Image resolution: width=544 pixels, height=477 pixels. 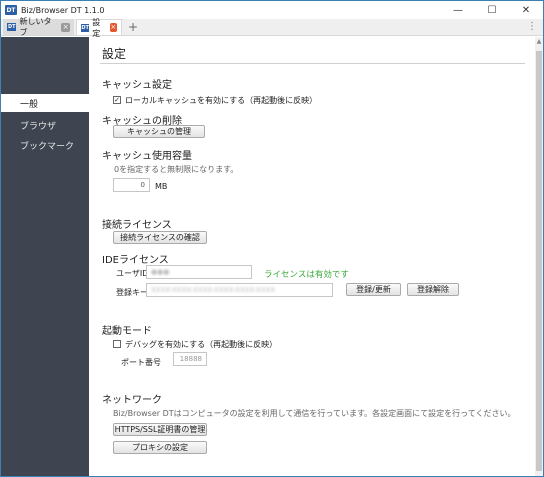 I want to click on register-update-button: 登録/更新, so click(x=373, y=289).